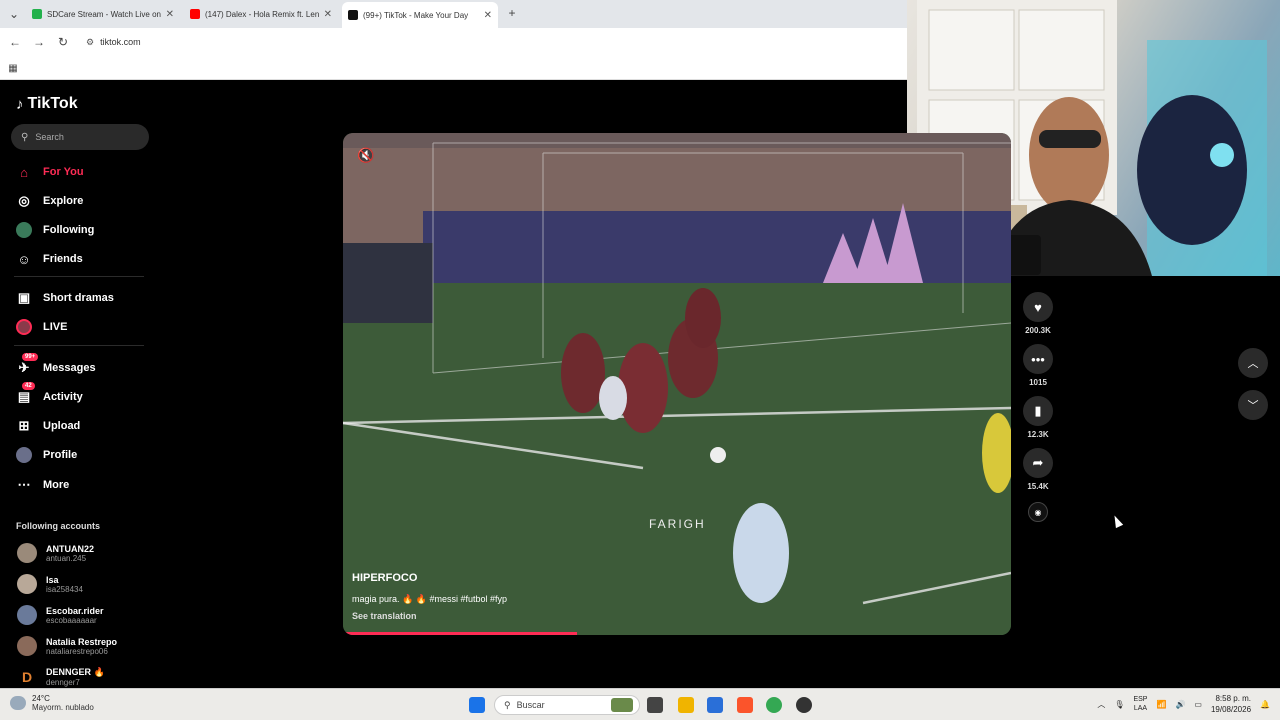  I want to click on previous-video-button: ︿, so click(1253, 363).